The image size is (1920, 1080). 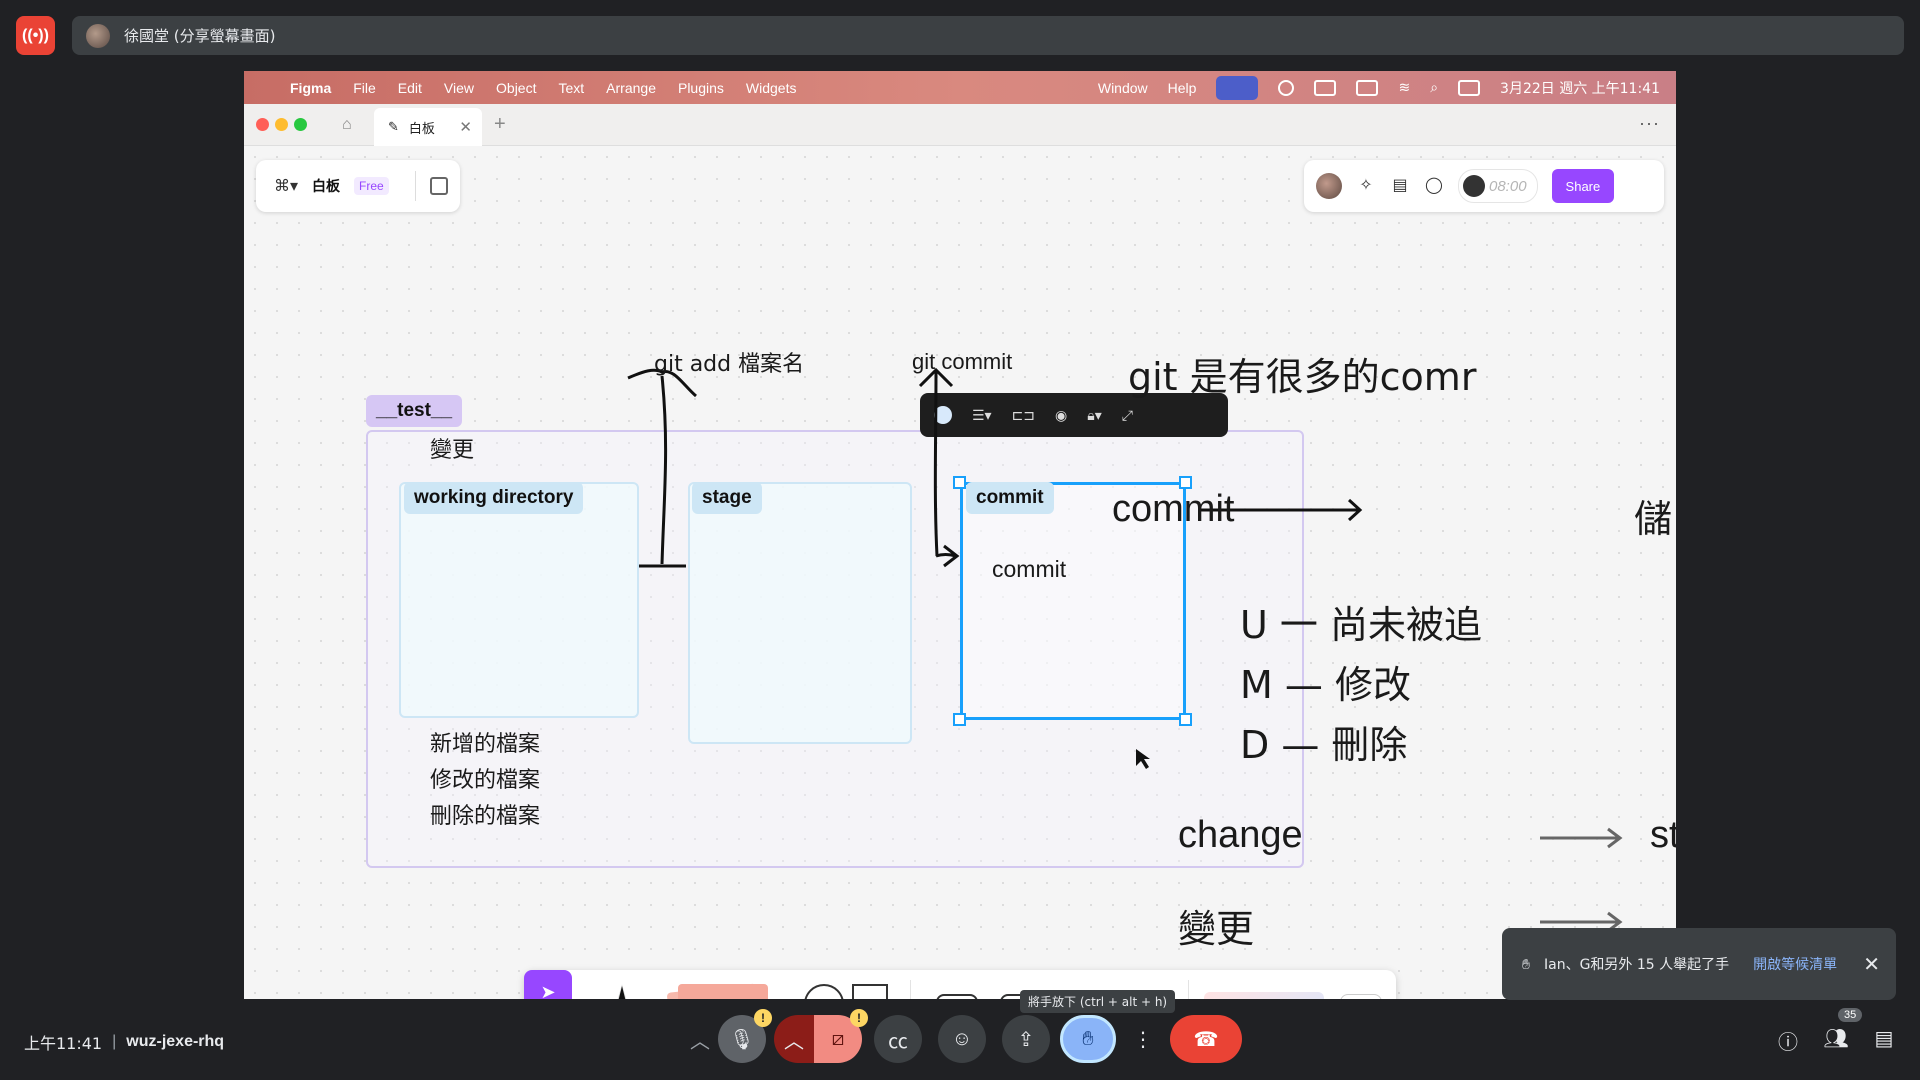 I want to click on presenter-name: 徐國堂 (分享螢幕畫面), so click(x=200, y=36).